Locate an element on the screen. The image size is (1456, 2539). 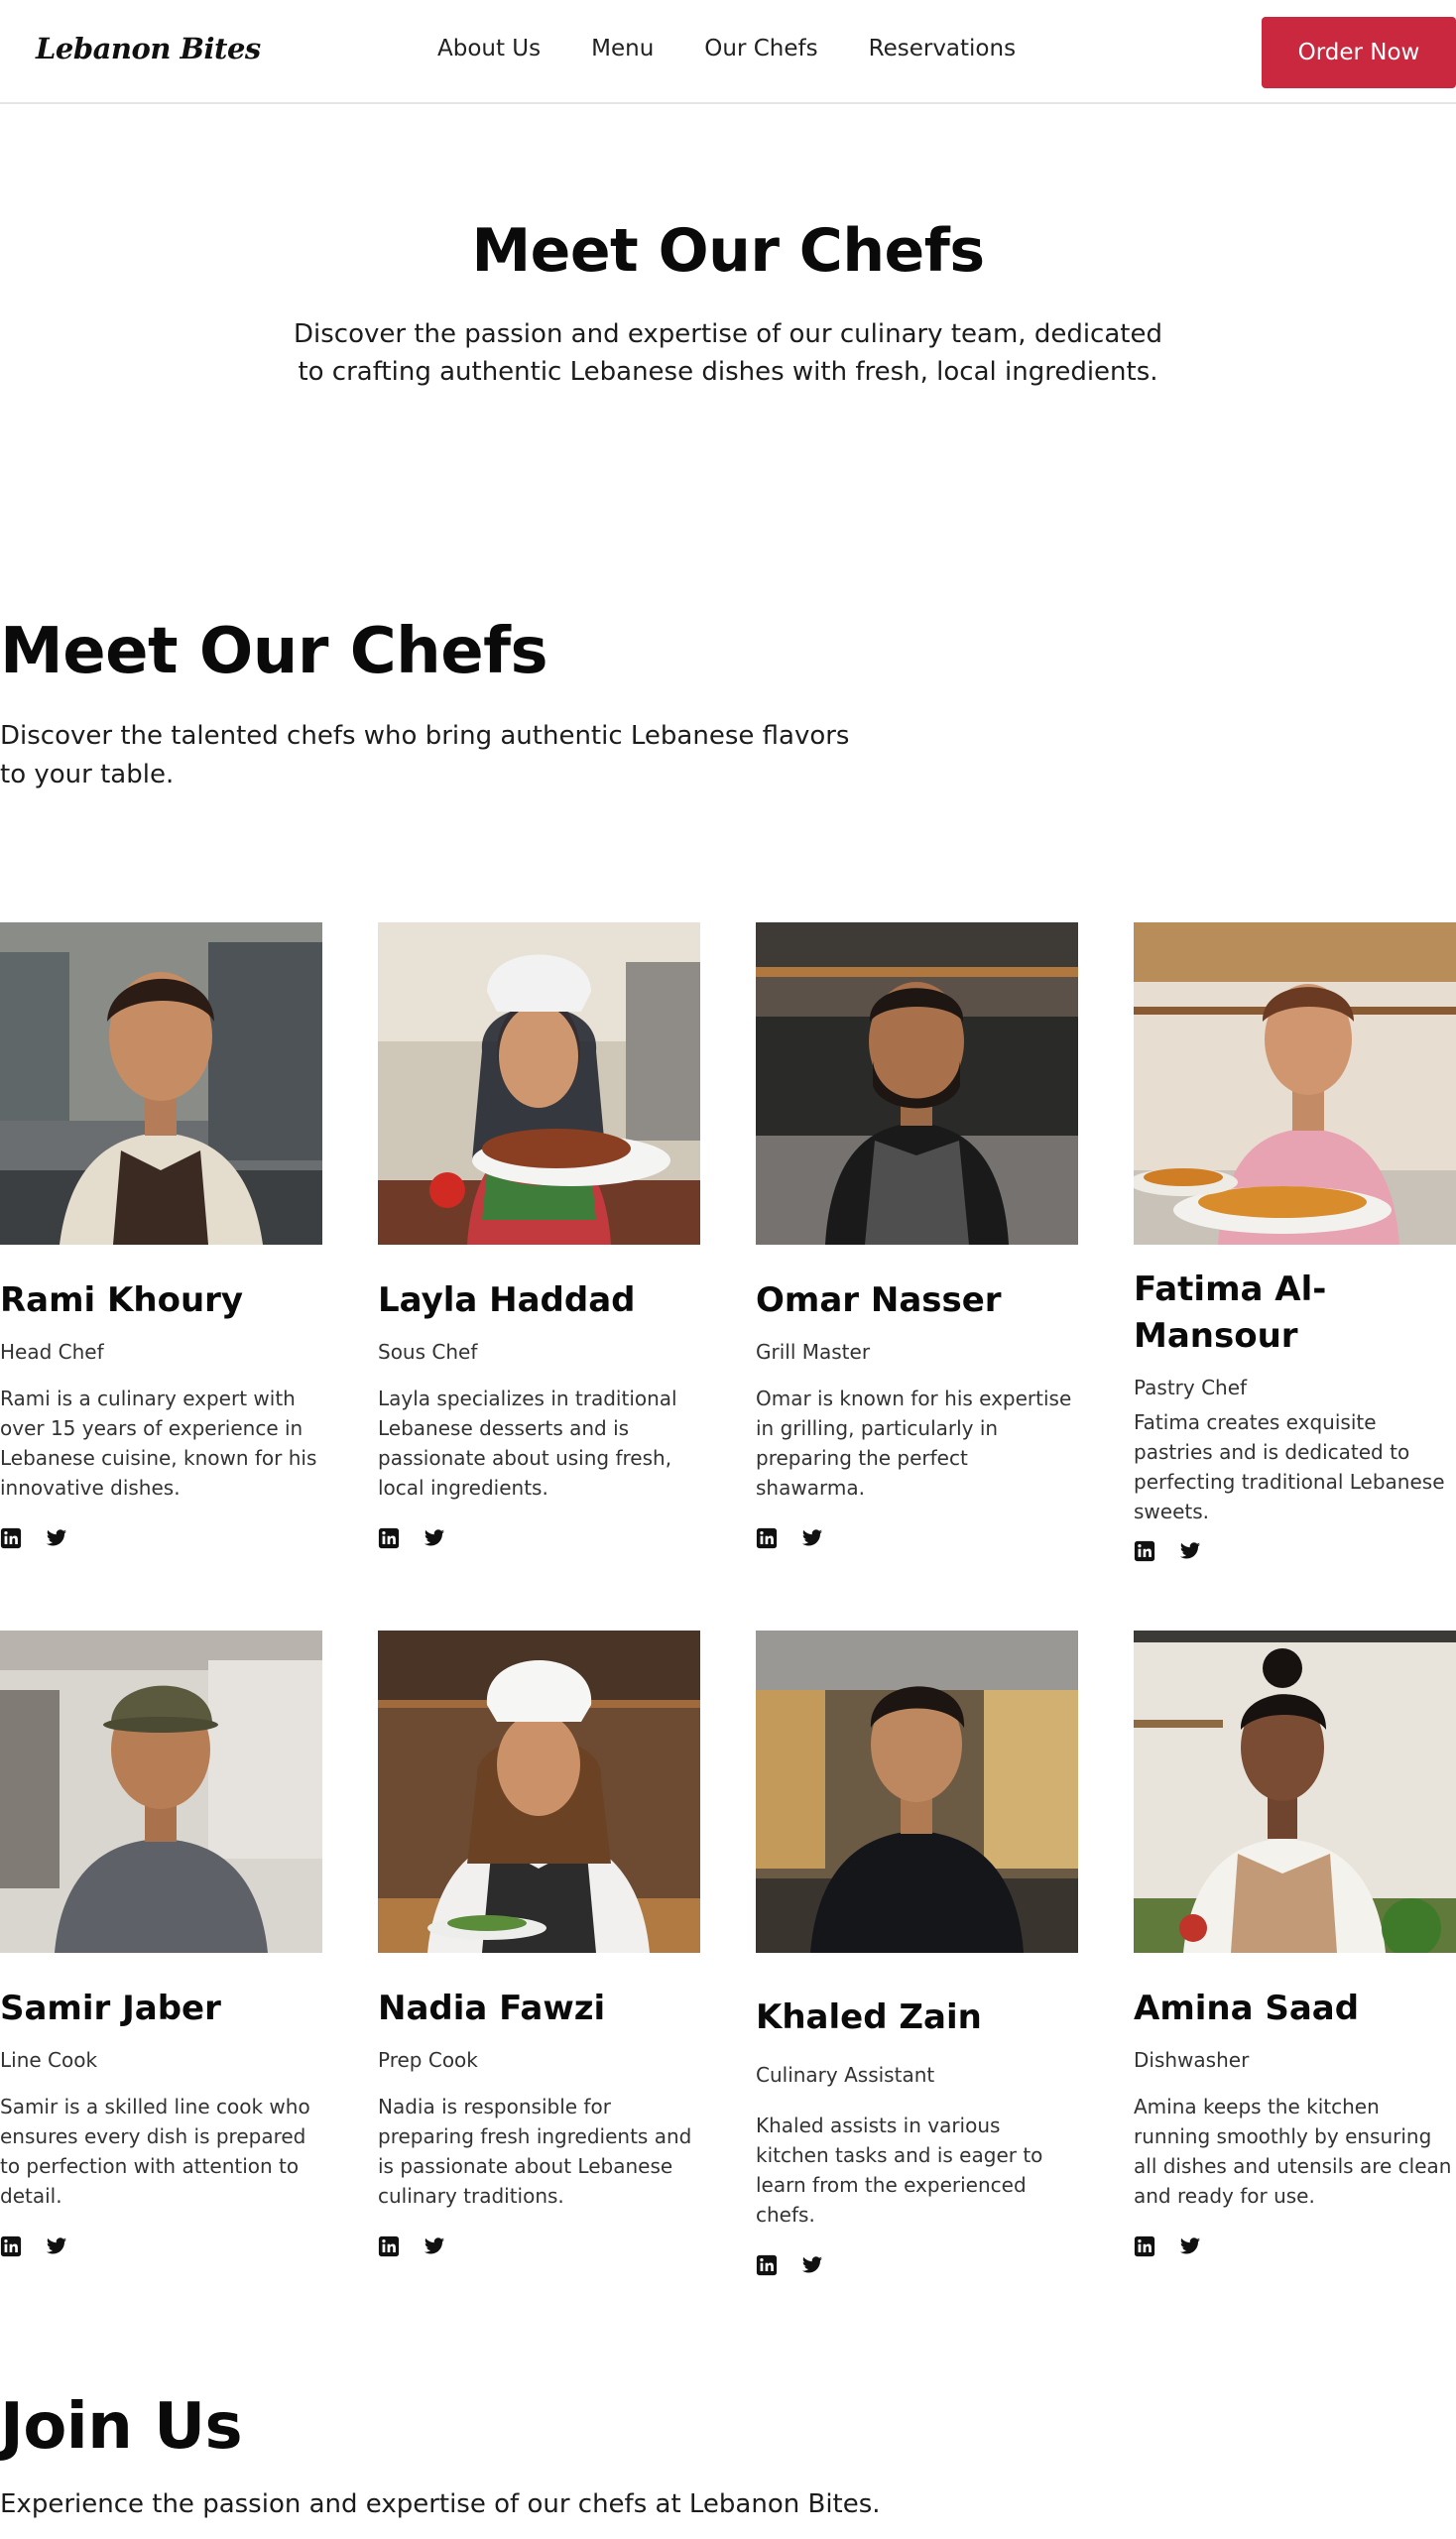
nav-reservations: Reservations is located at coordinates (942, 48).